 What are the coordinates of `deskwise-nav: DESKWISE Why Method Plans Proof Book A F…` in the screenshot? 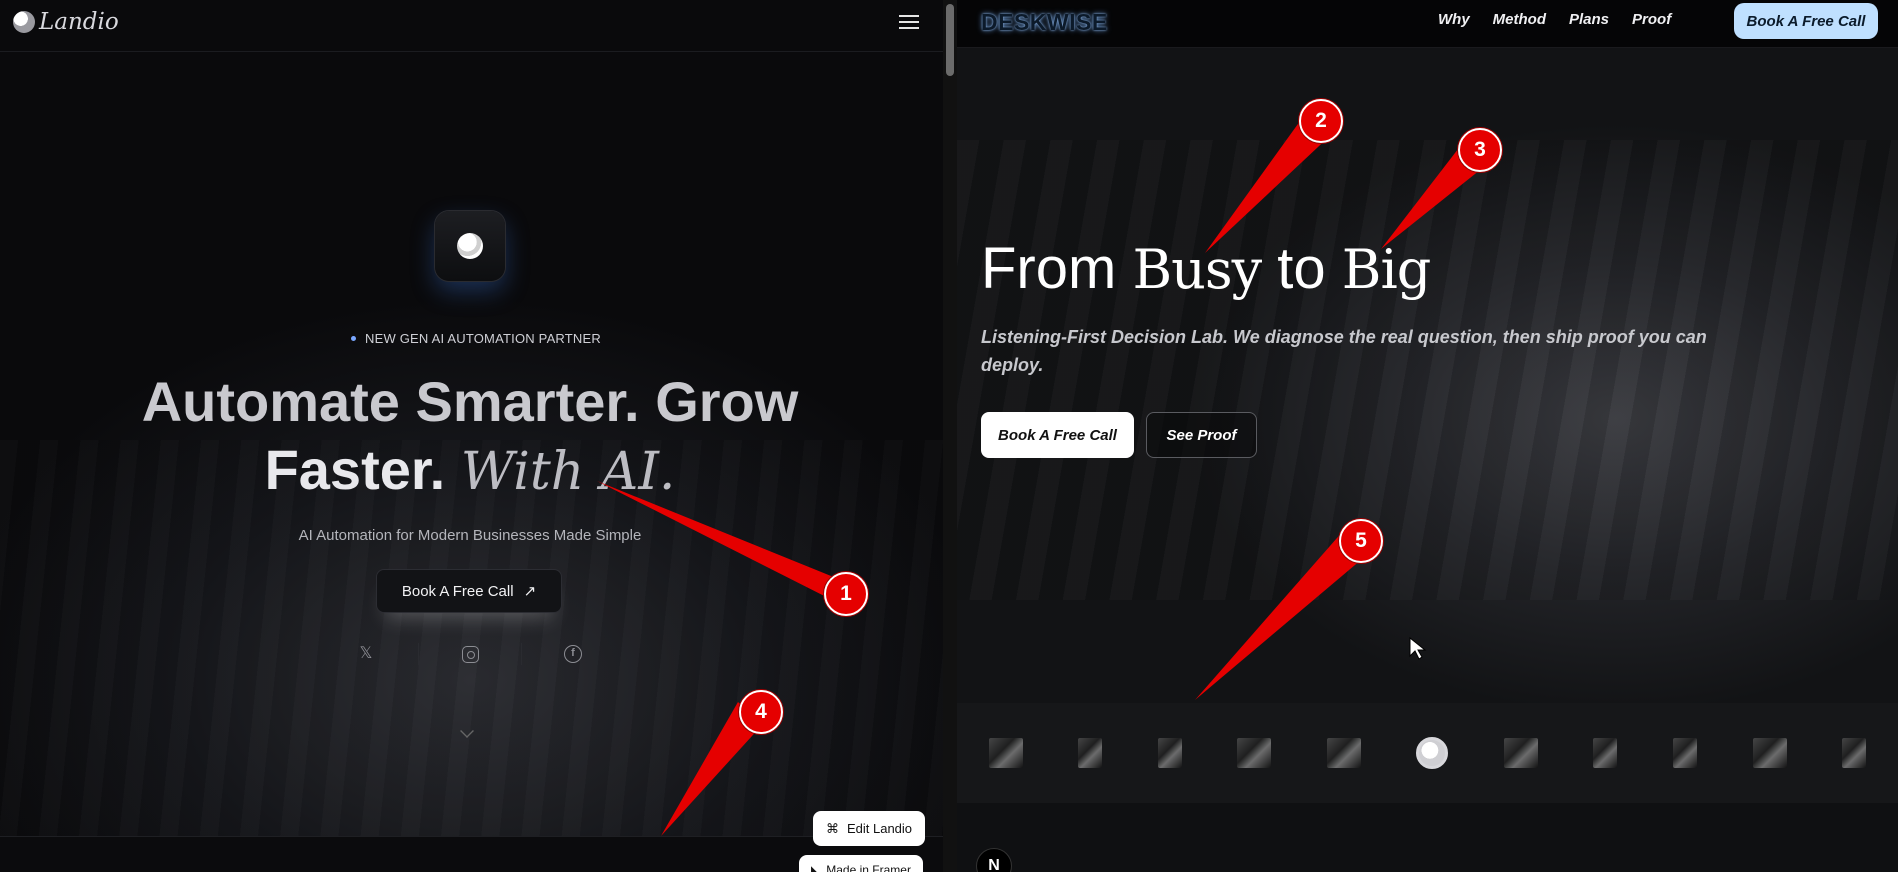 It's located at (1427, 24).